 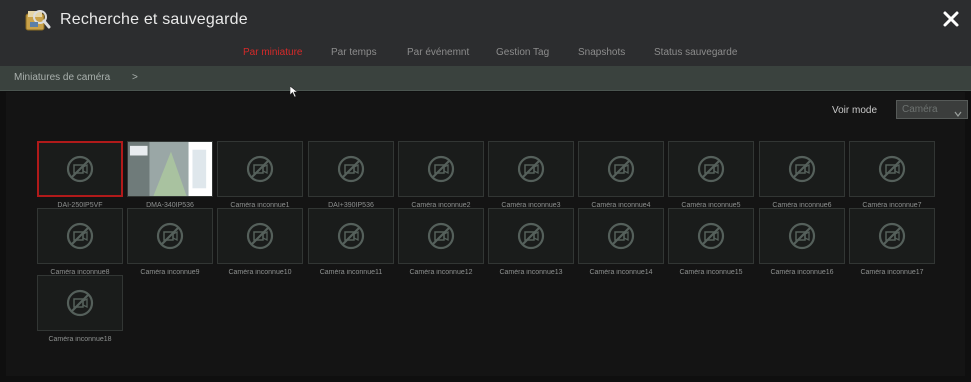 I want to click on view-mode-label: Voir mode, so click(x=855, y=110).